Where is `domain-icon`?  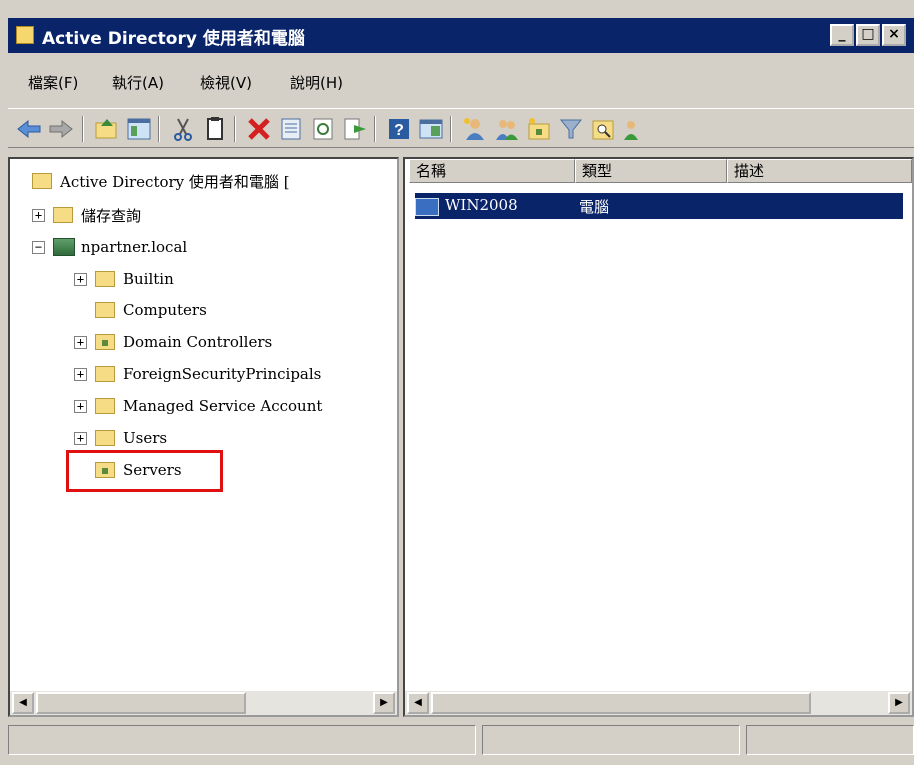 domain-icon is located at coordinates (64, 247).